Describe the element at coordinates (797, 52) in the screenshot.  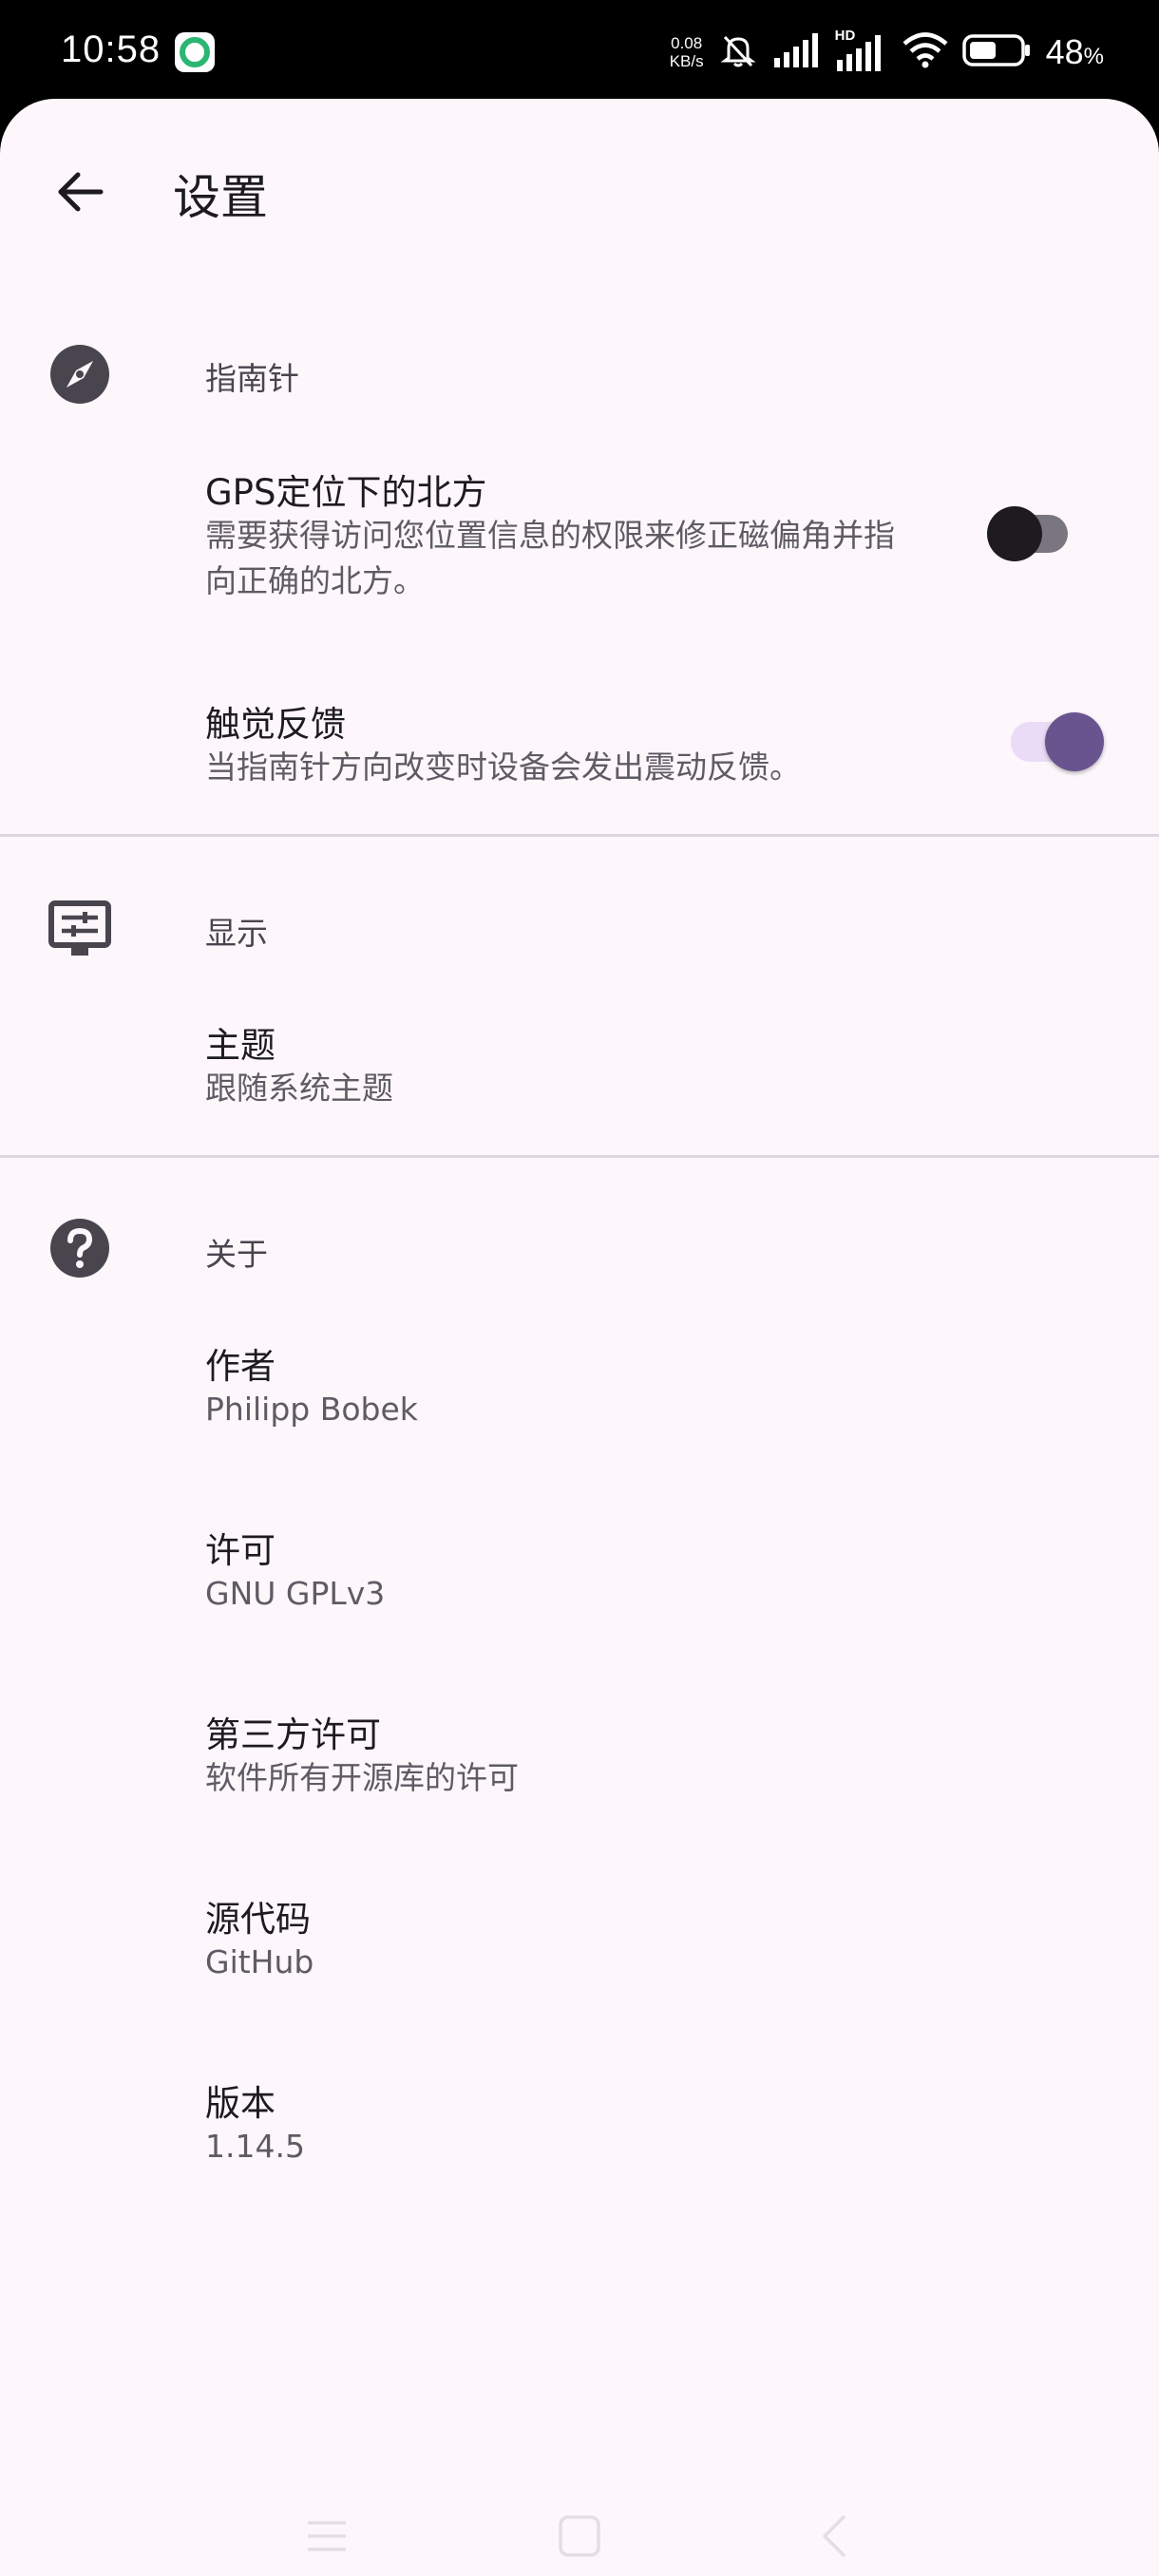
I see `signal-icon` at that location.